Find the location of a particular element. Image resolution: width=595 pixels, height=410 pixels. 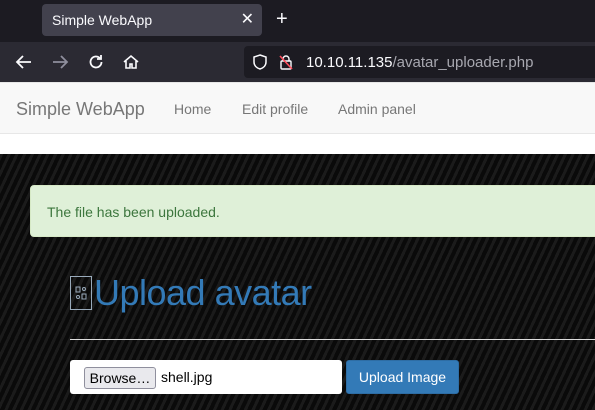

tab-title: Simple WebApp is located at coordinates (102, 20).